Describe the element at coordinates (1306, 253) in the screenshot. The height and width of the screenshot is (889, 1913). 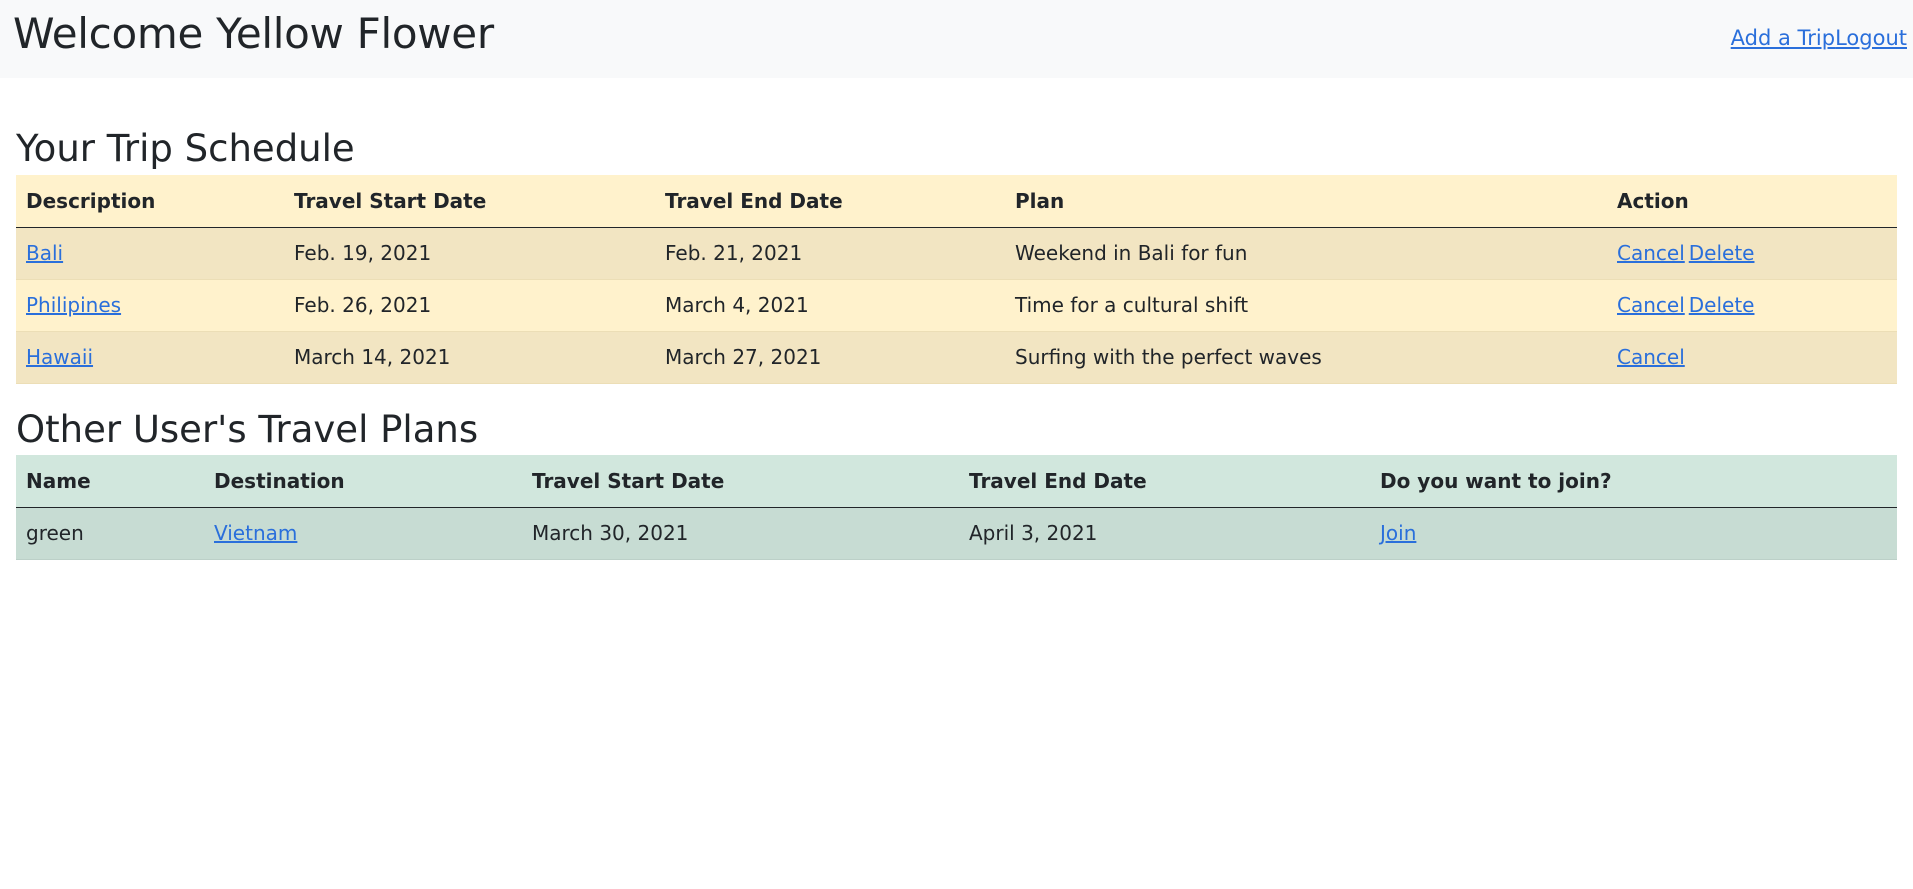
I see `trip-plan: Weekend in Bali for fun` at that location.